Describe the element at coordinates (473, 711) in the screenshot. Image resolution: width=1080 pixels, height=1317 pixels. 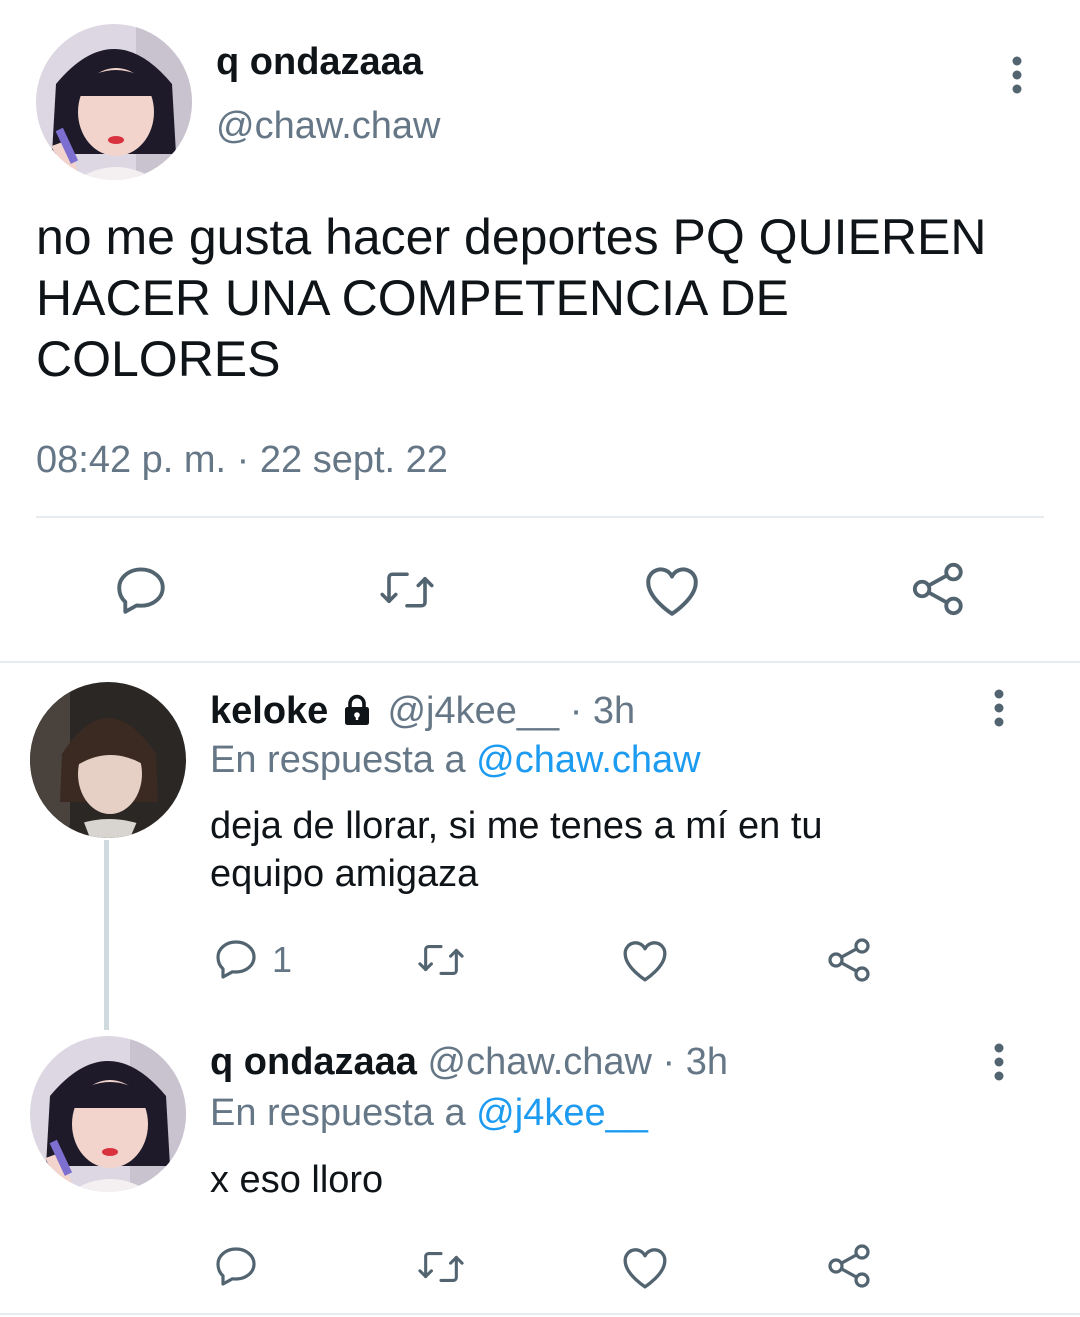
I see `handle: @j4kee__` at that location.